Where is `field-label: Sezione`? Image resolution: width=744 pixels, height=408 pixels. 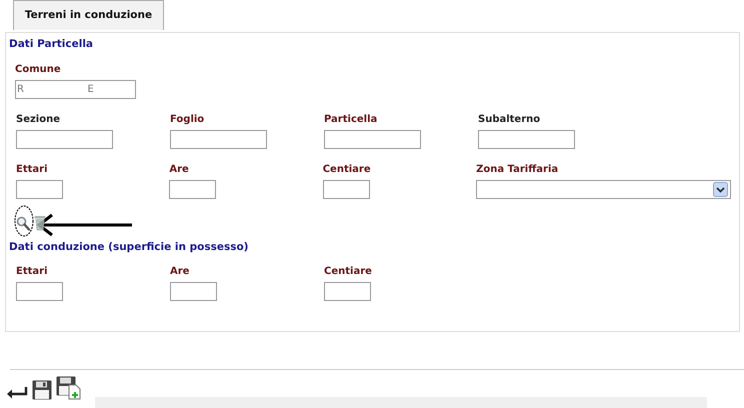 field-label: Sezione is located at coordinates (39, 119).